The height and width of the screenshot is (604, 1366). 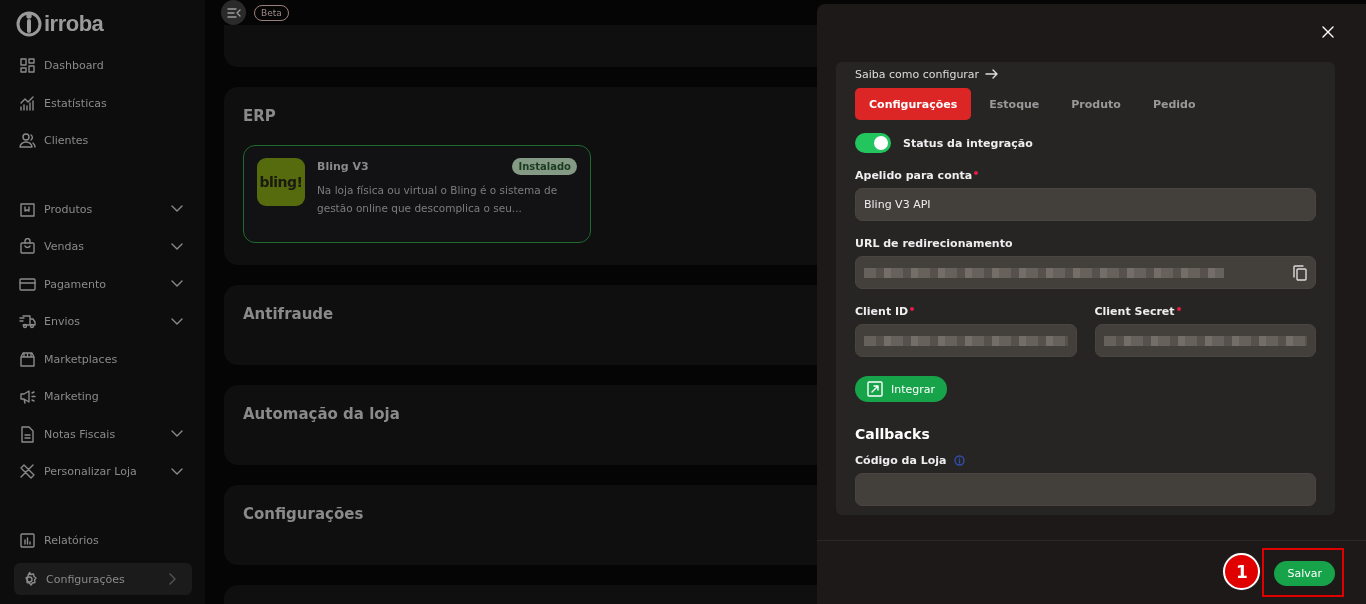 I want to click on logo-icon, so click(x=29, y=24).